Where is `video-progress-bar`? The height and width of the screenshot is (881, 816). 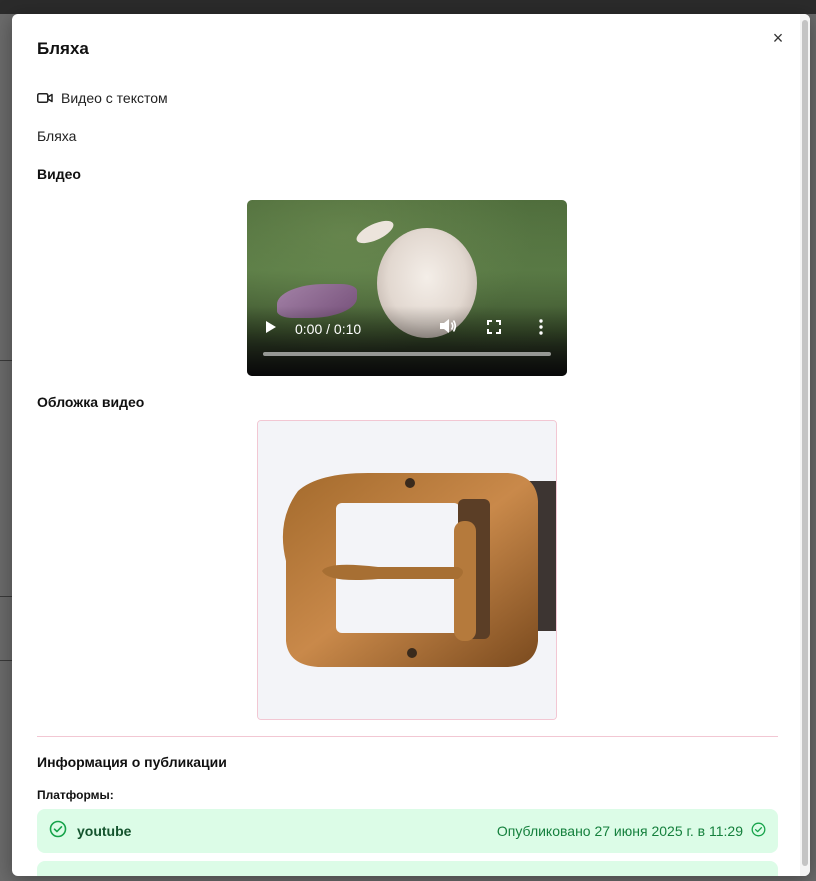 video-progress-bar is located at coordinates (407, 354).